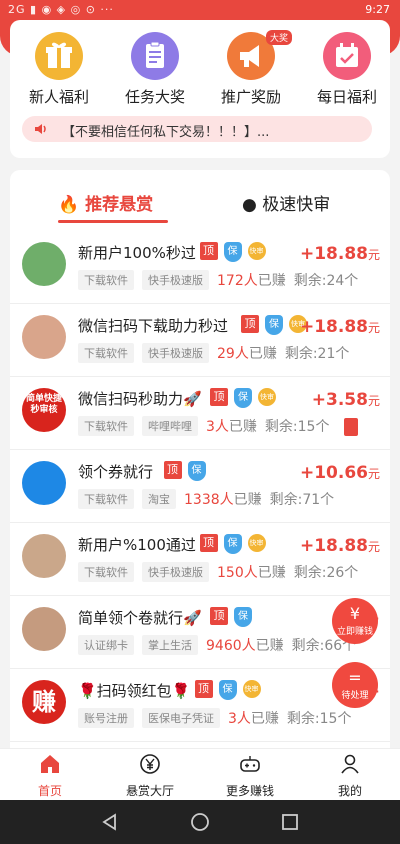 Image resolution: width=400 pixels, height=844 pixels. Describe the element at coordinates (155, 69) in the screenshot. I see `menu-item-task-prize: 任务大奖` at that location.